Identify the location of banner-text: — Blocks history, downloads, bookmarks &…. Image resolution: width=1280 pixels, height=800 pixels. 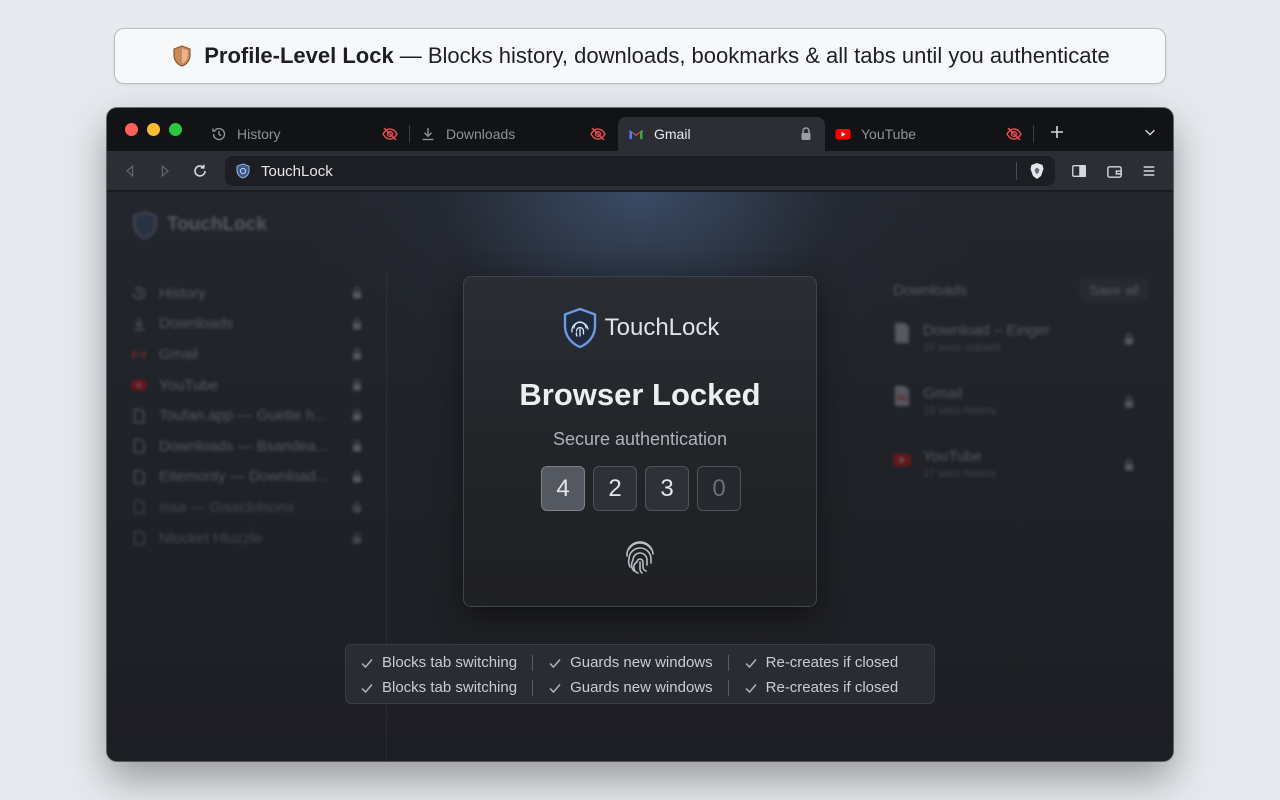
(754, 55).